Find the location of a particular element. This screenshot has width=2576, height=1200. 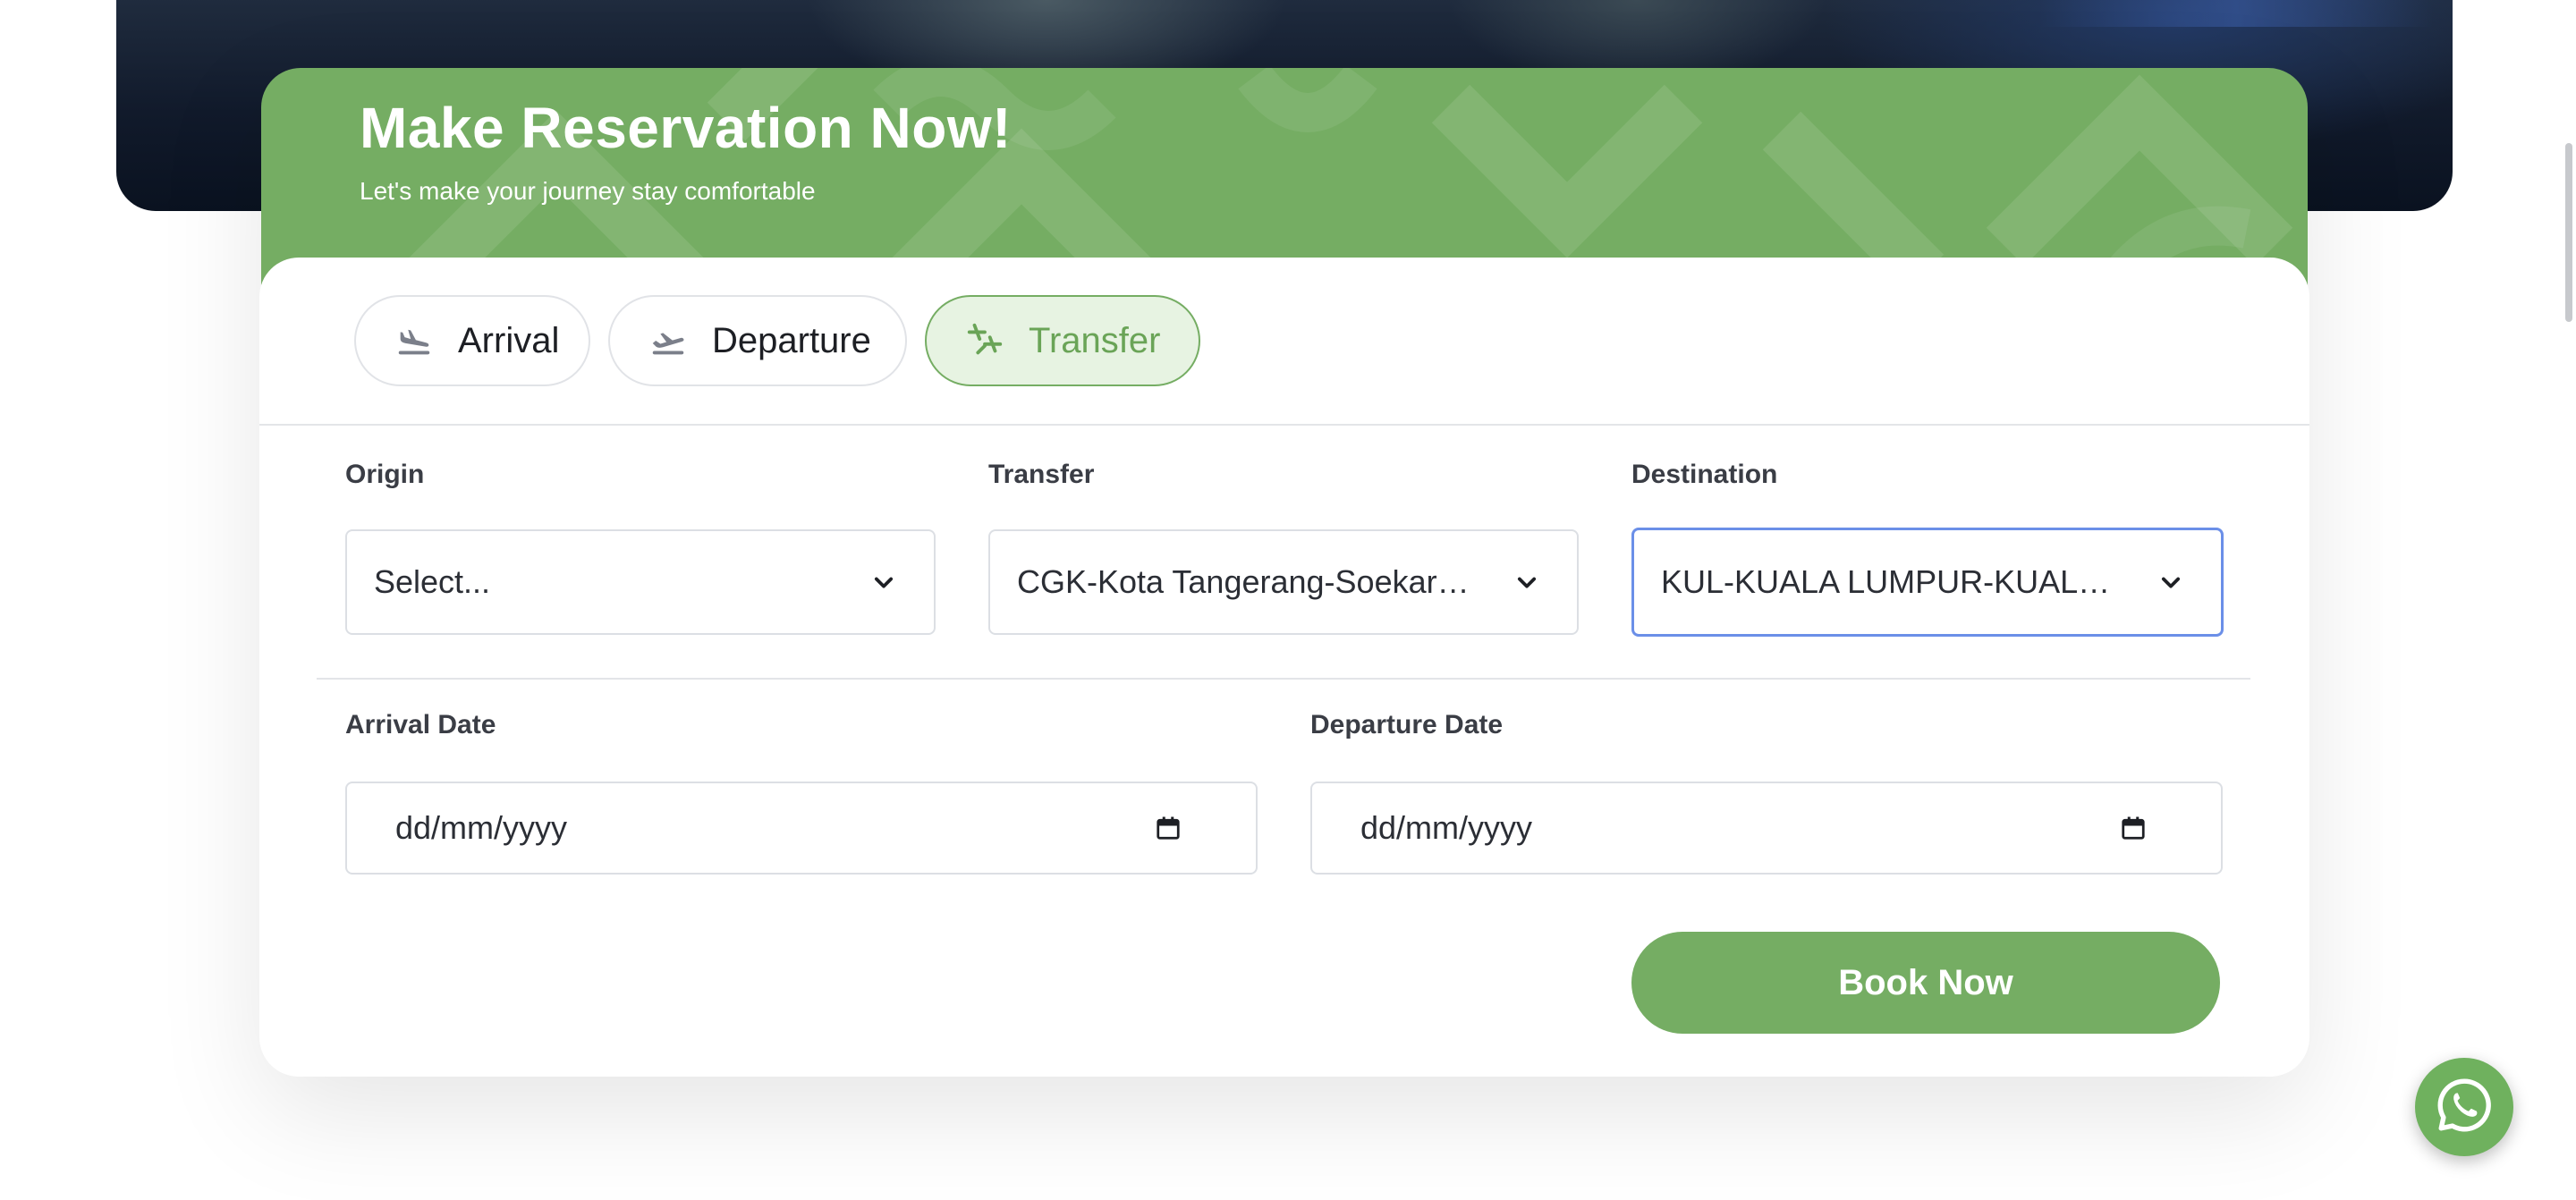

tab-transfer: Transfer is located at coordinates (1062, 341).